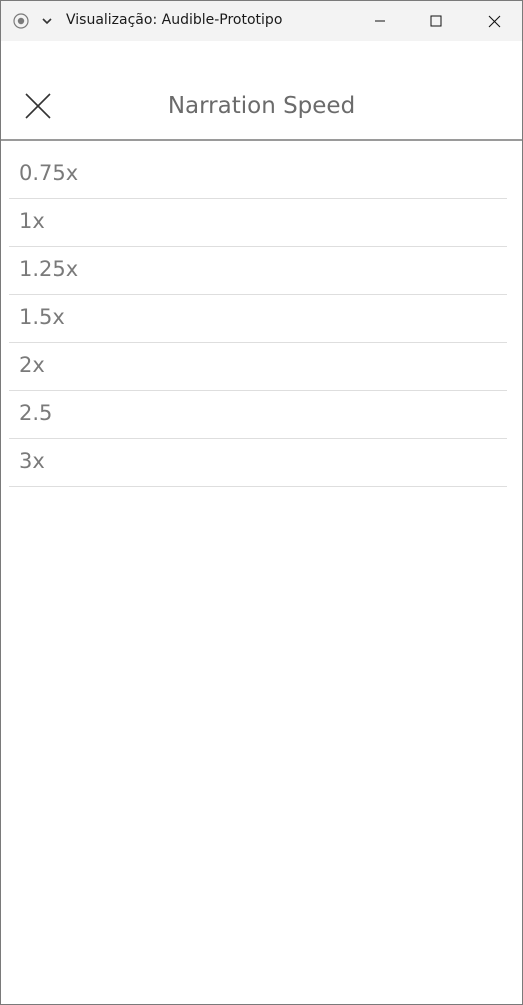  What do you see at coordinates (32, 221) in the screenshot?
I see `speed-option-label: 1x` at bounding box center [32, 221].